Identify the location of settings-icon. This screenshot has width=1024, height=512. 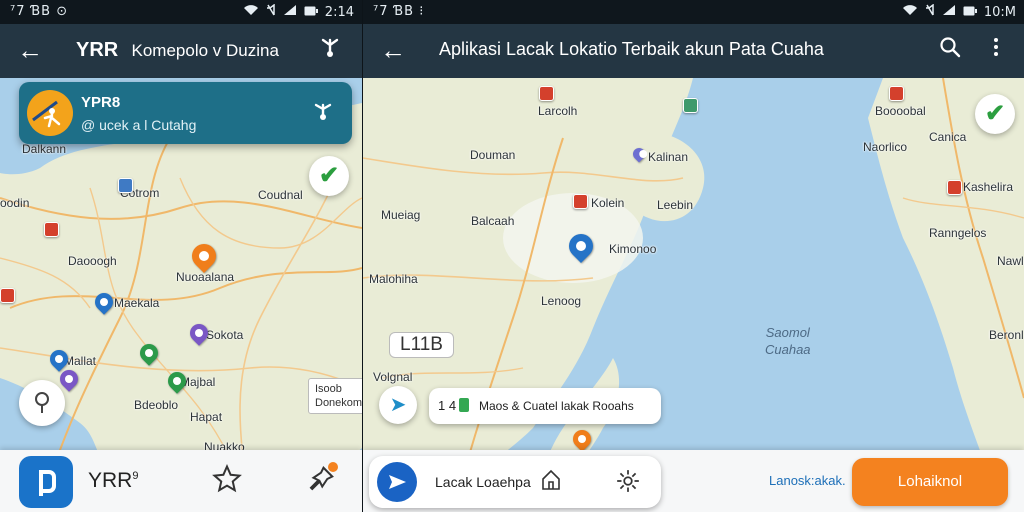
(628, 481).